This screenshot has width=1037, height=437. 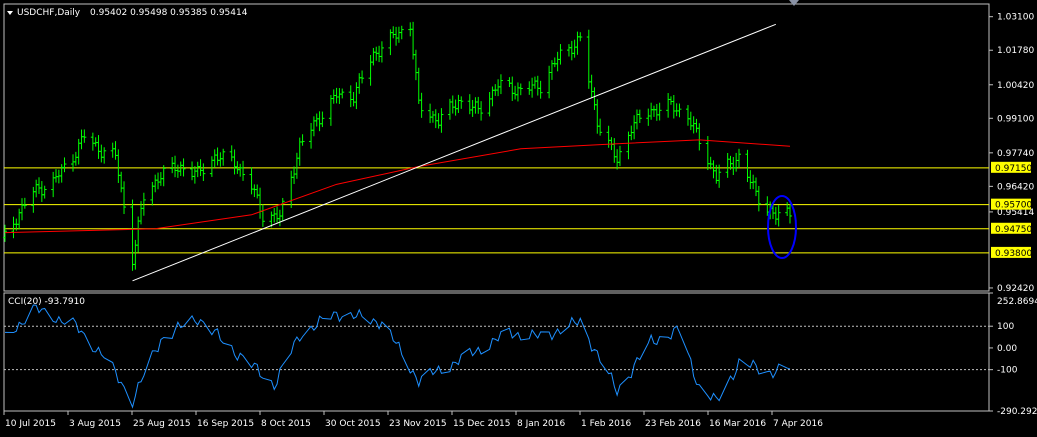 What do you see at coordinates (1015, 119) in the screenshot?
I see `price-tick-label: 0.99100` at bounding box center [1015, 119].